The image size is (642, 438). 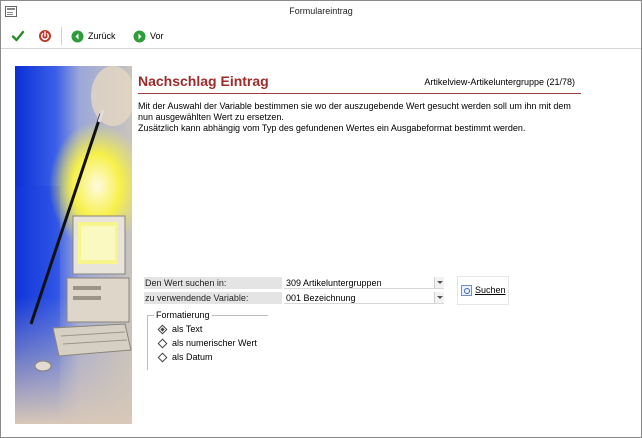 What do you see at coordinates (203, 81) in the screenshot?
I see `page-title: Nachschlag Eintrag` at bounding box center [203, 81].